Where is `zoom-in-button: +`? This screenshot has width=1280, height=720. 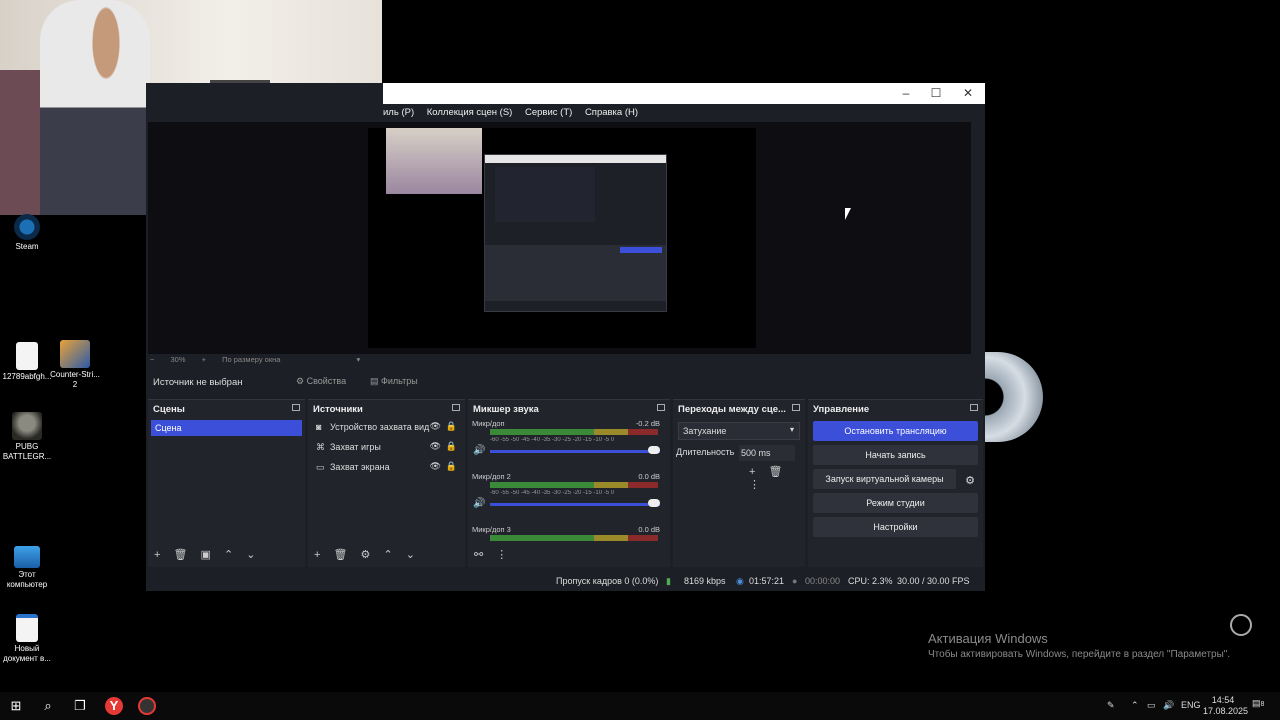
zoom-in-button: + is located at coordinates (204, 359).